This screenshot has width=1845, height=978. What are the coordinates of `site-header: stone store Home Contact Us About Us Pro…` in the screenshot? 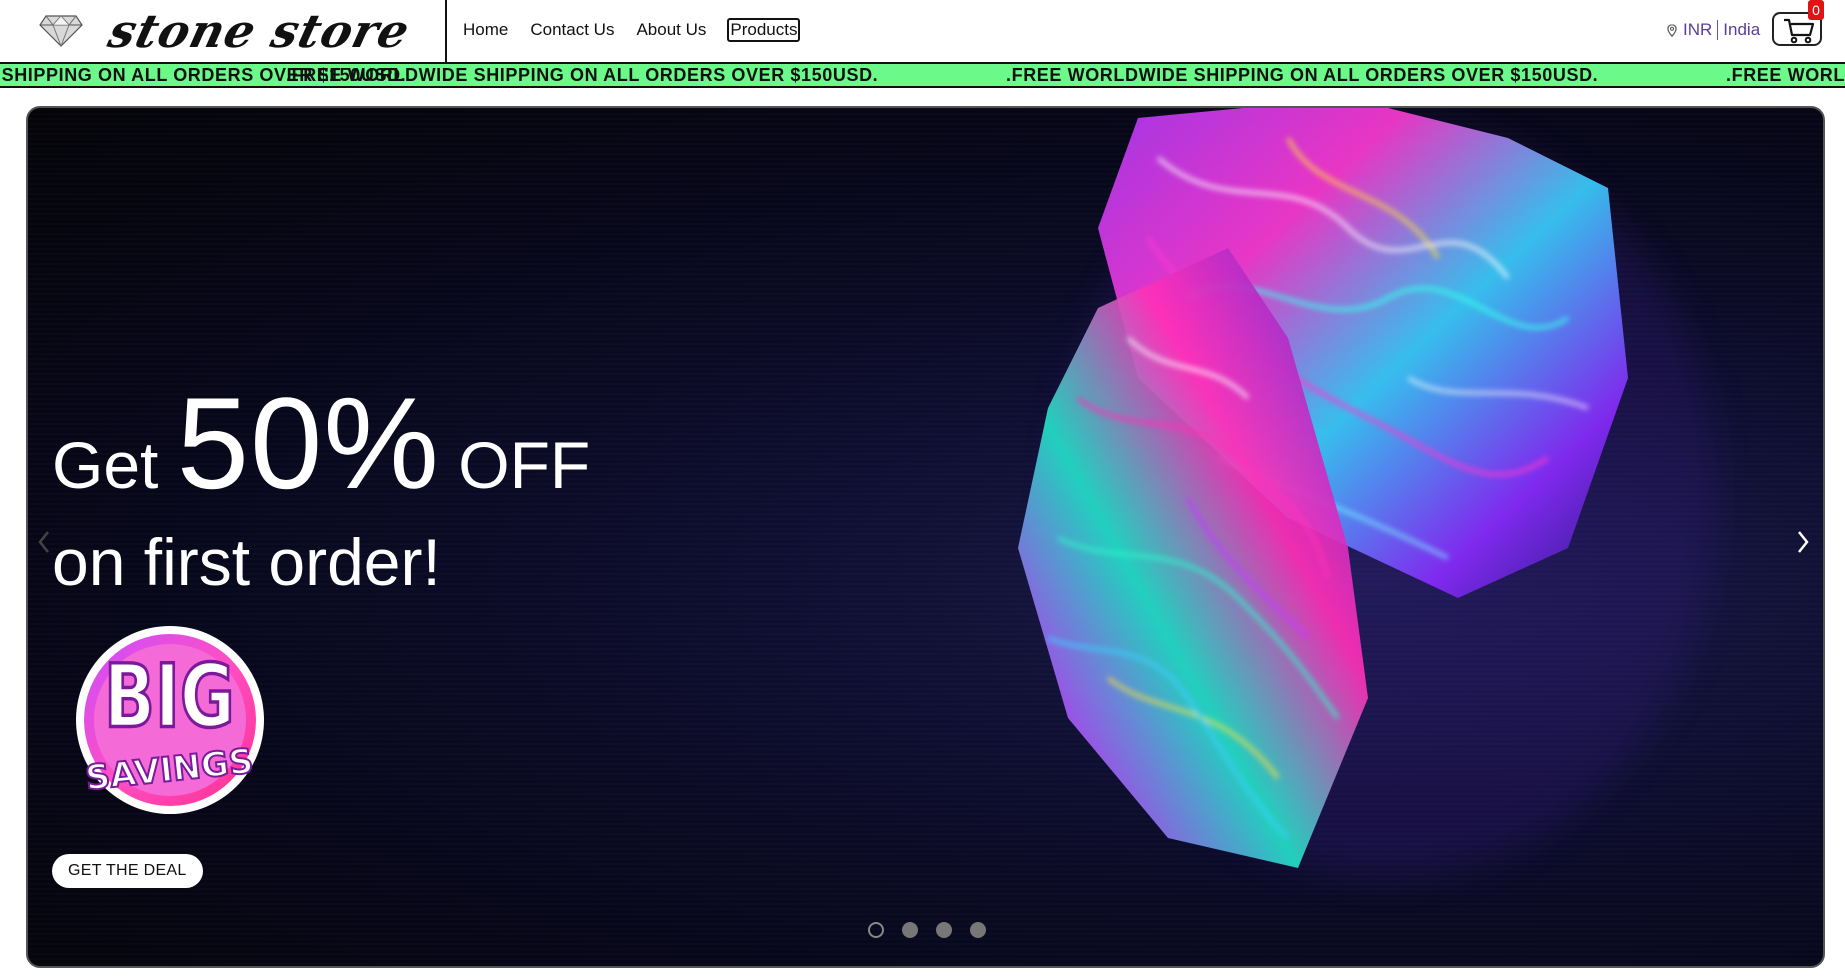 It's located at (922, 31).